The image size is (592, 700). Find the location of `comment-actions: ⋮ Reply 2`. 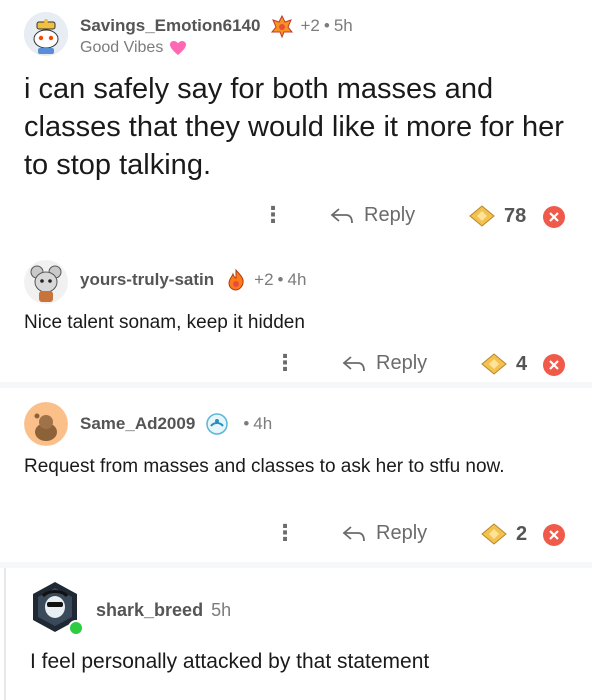

comment-actions: ⋮ Reply 2 is located at coordinates (296, 535).